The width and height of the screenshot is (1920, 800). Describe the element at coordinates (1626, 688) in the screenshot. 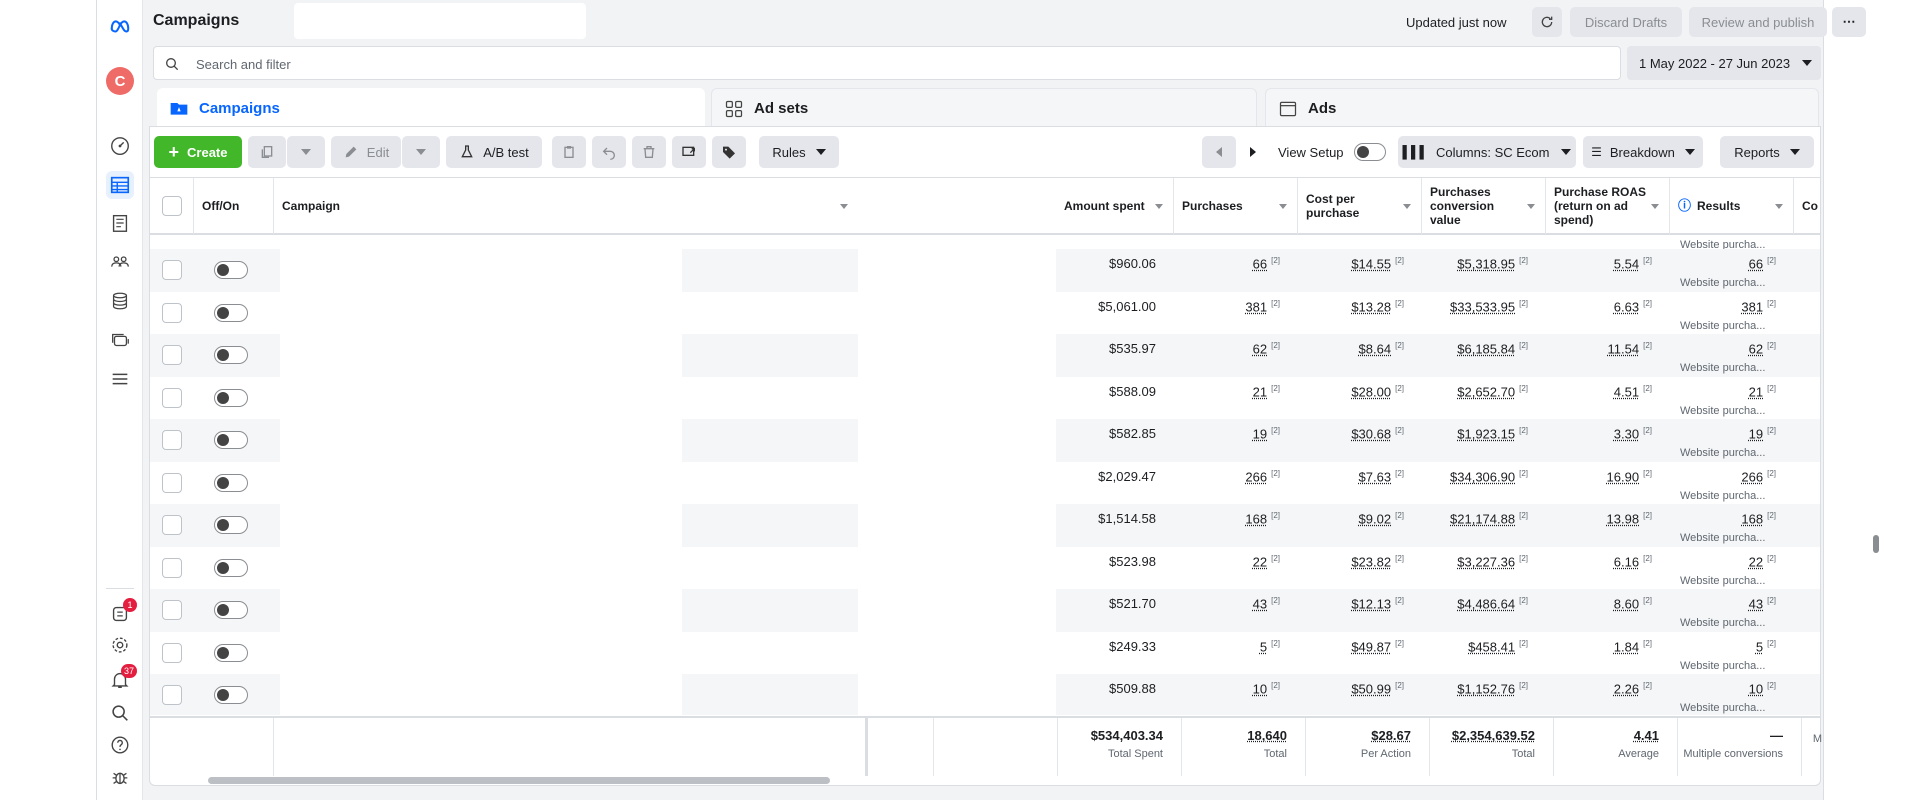

I see `value-roas: 2.26` at that location.